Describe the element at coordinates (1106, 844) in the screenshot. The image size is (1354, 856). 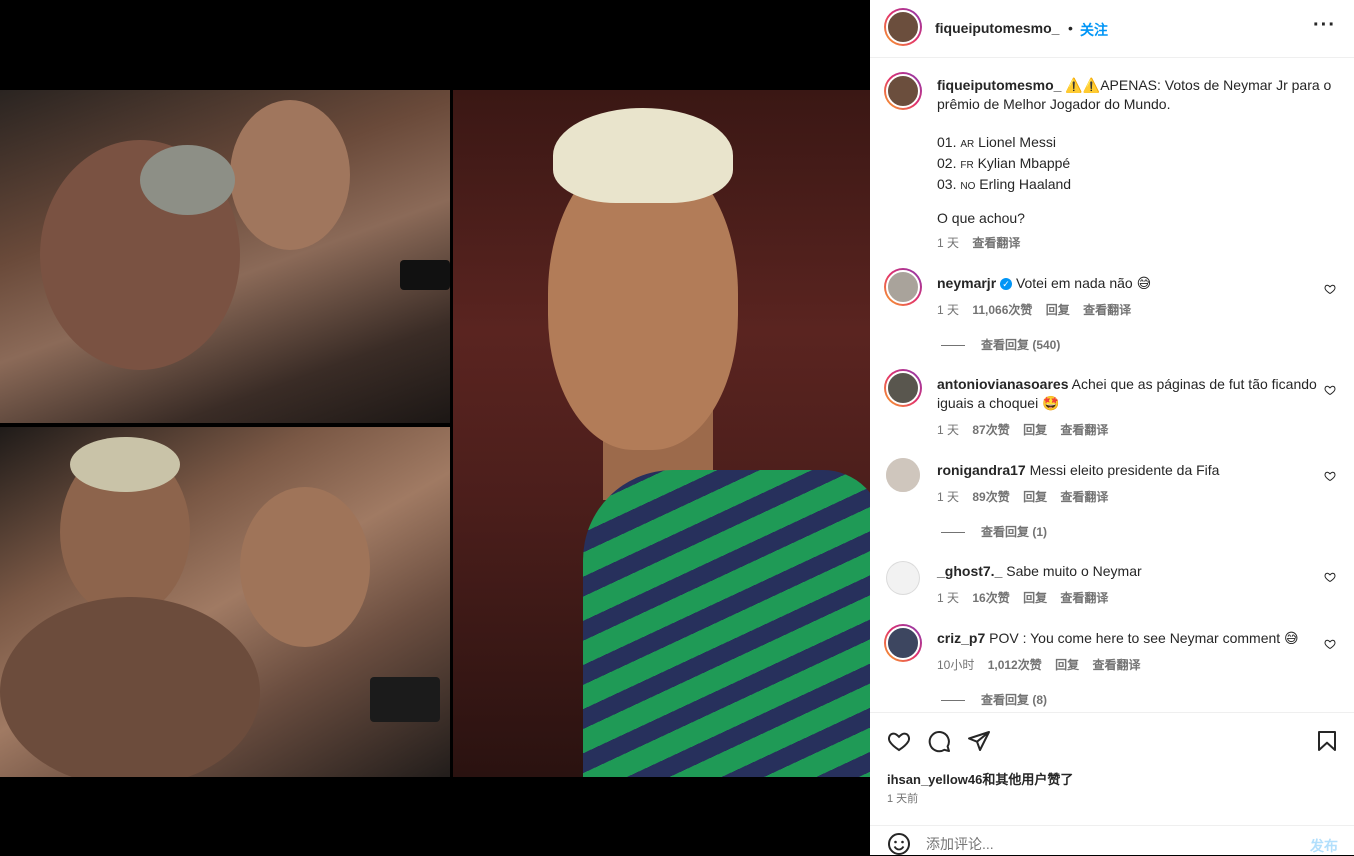
I see `comment-input` at that location.